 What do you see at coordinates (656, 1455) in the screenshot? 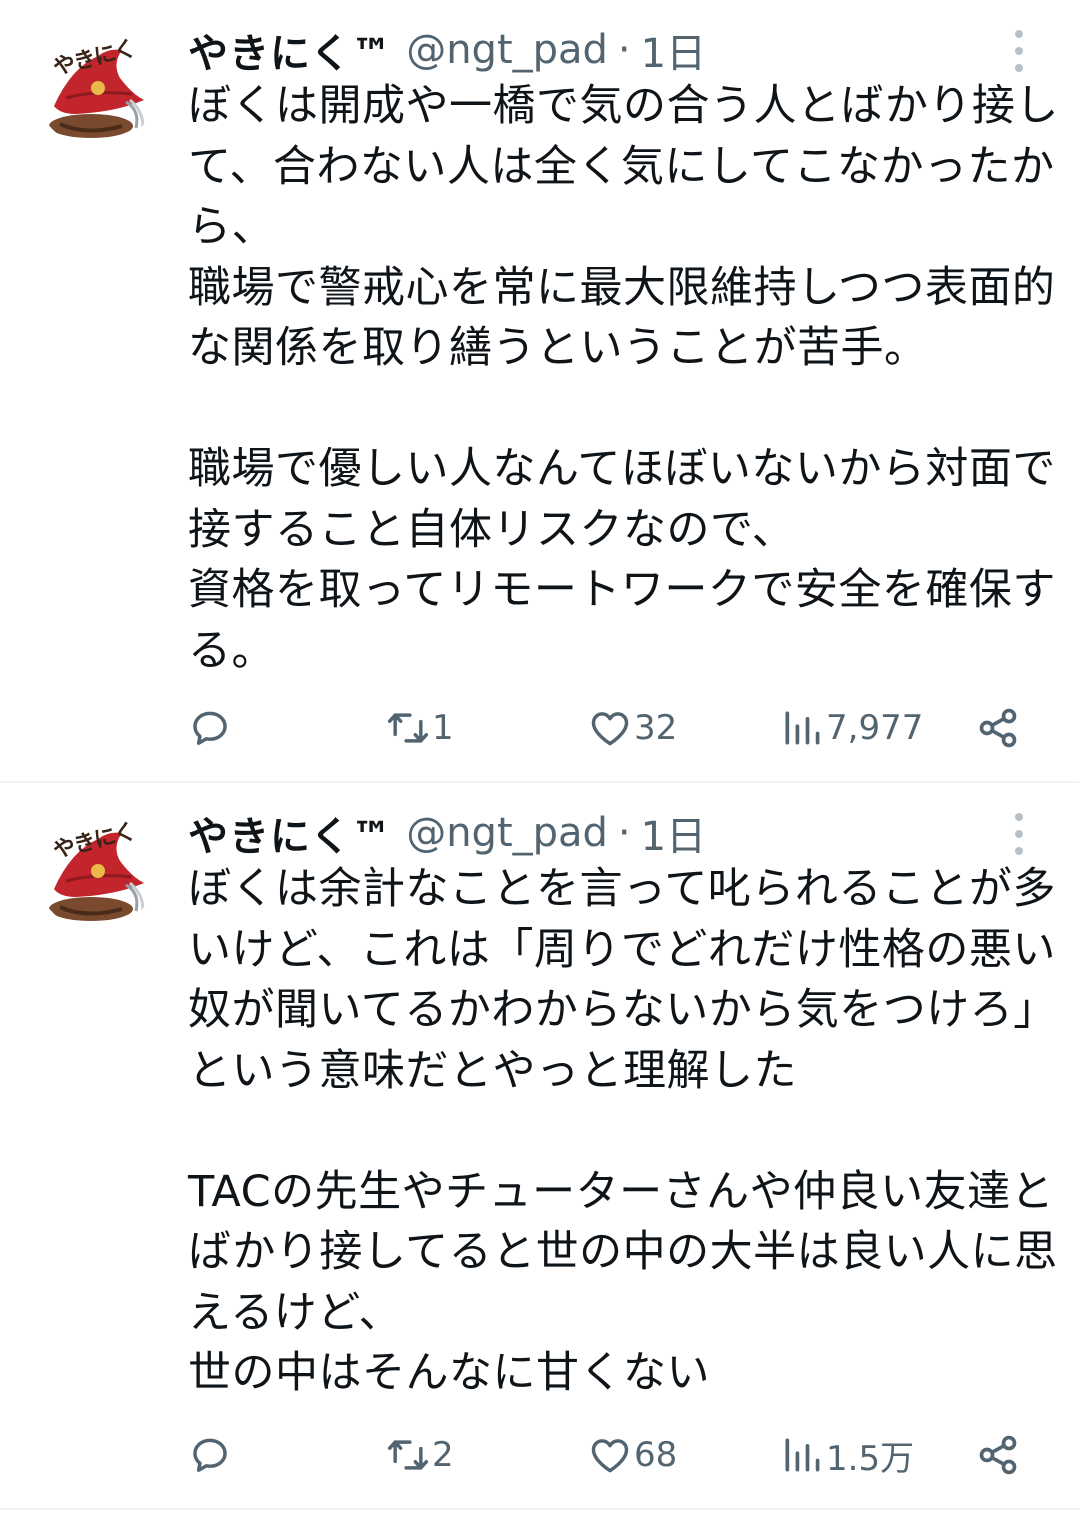
I see `like-count: 68` at bounding box center [656, 1455].